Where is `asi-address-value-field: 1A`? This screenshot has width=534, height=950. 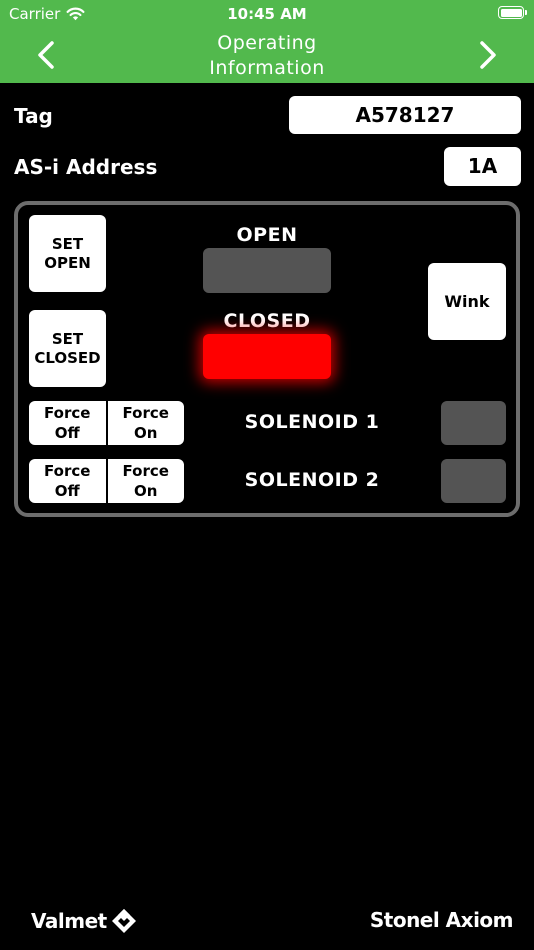
asi-address-value-field: 1A is located at coordinates (482, 166).